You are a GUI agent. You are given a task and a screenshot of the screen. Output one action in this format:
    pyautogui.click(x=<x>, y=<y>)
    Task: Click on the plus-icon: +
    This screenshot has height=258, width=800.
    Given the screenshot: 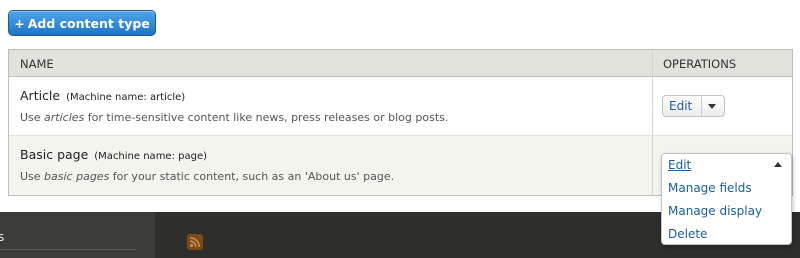 What is the action you would take?
    pyautogui.click(x=19, y=23)
    